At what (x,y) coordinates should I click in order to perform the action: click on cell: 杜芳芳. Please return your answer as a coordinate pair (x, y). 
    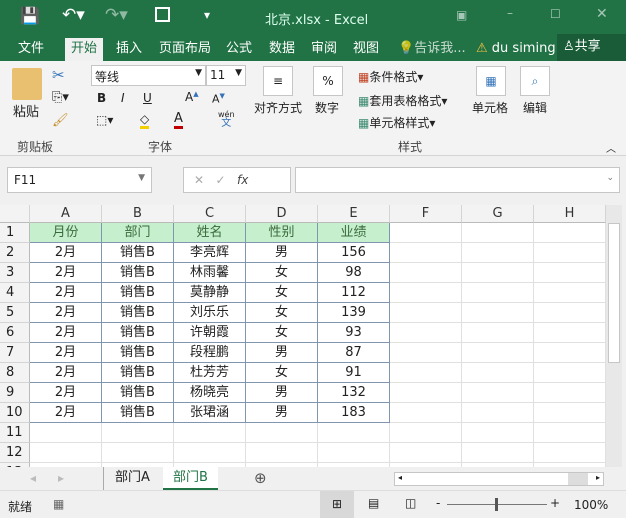
    Looking at the image, I should click on (210, 373).